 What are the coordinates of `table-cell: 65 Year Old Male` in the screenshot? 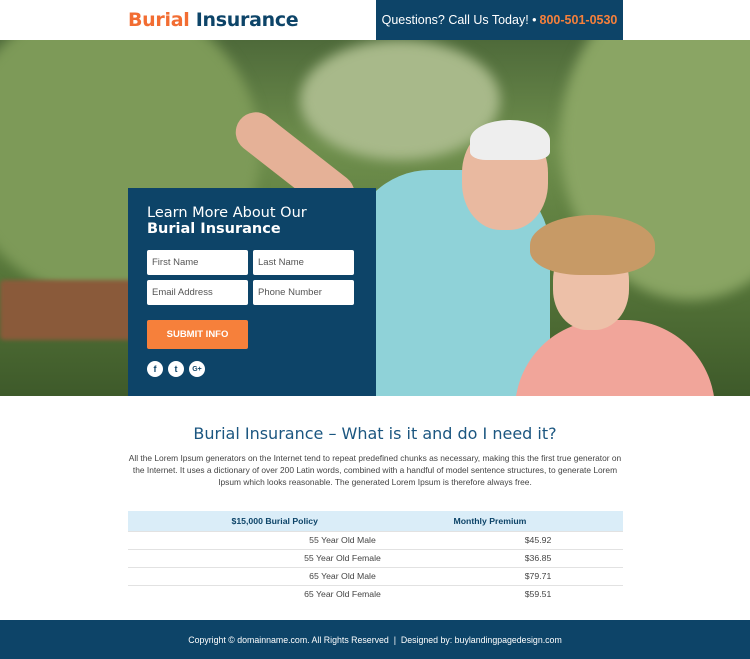 It's located at (290, 575).